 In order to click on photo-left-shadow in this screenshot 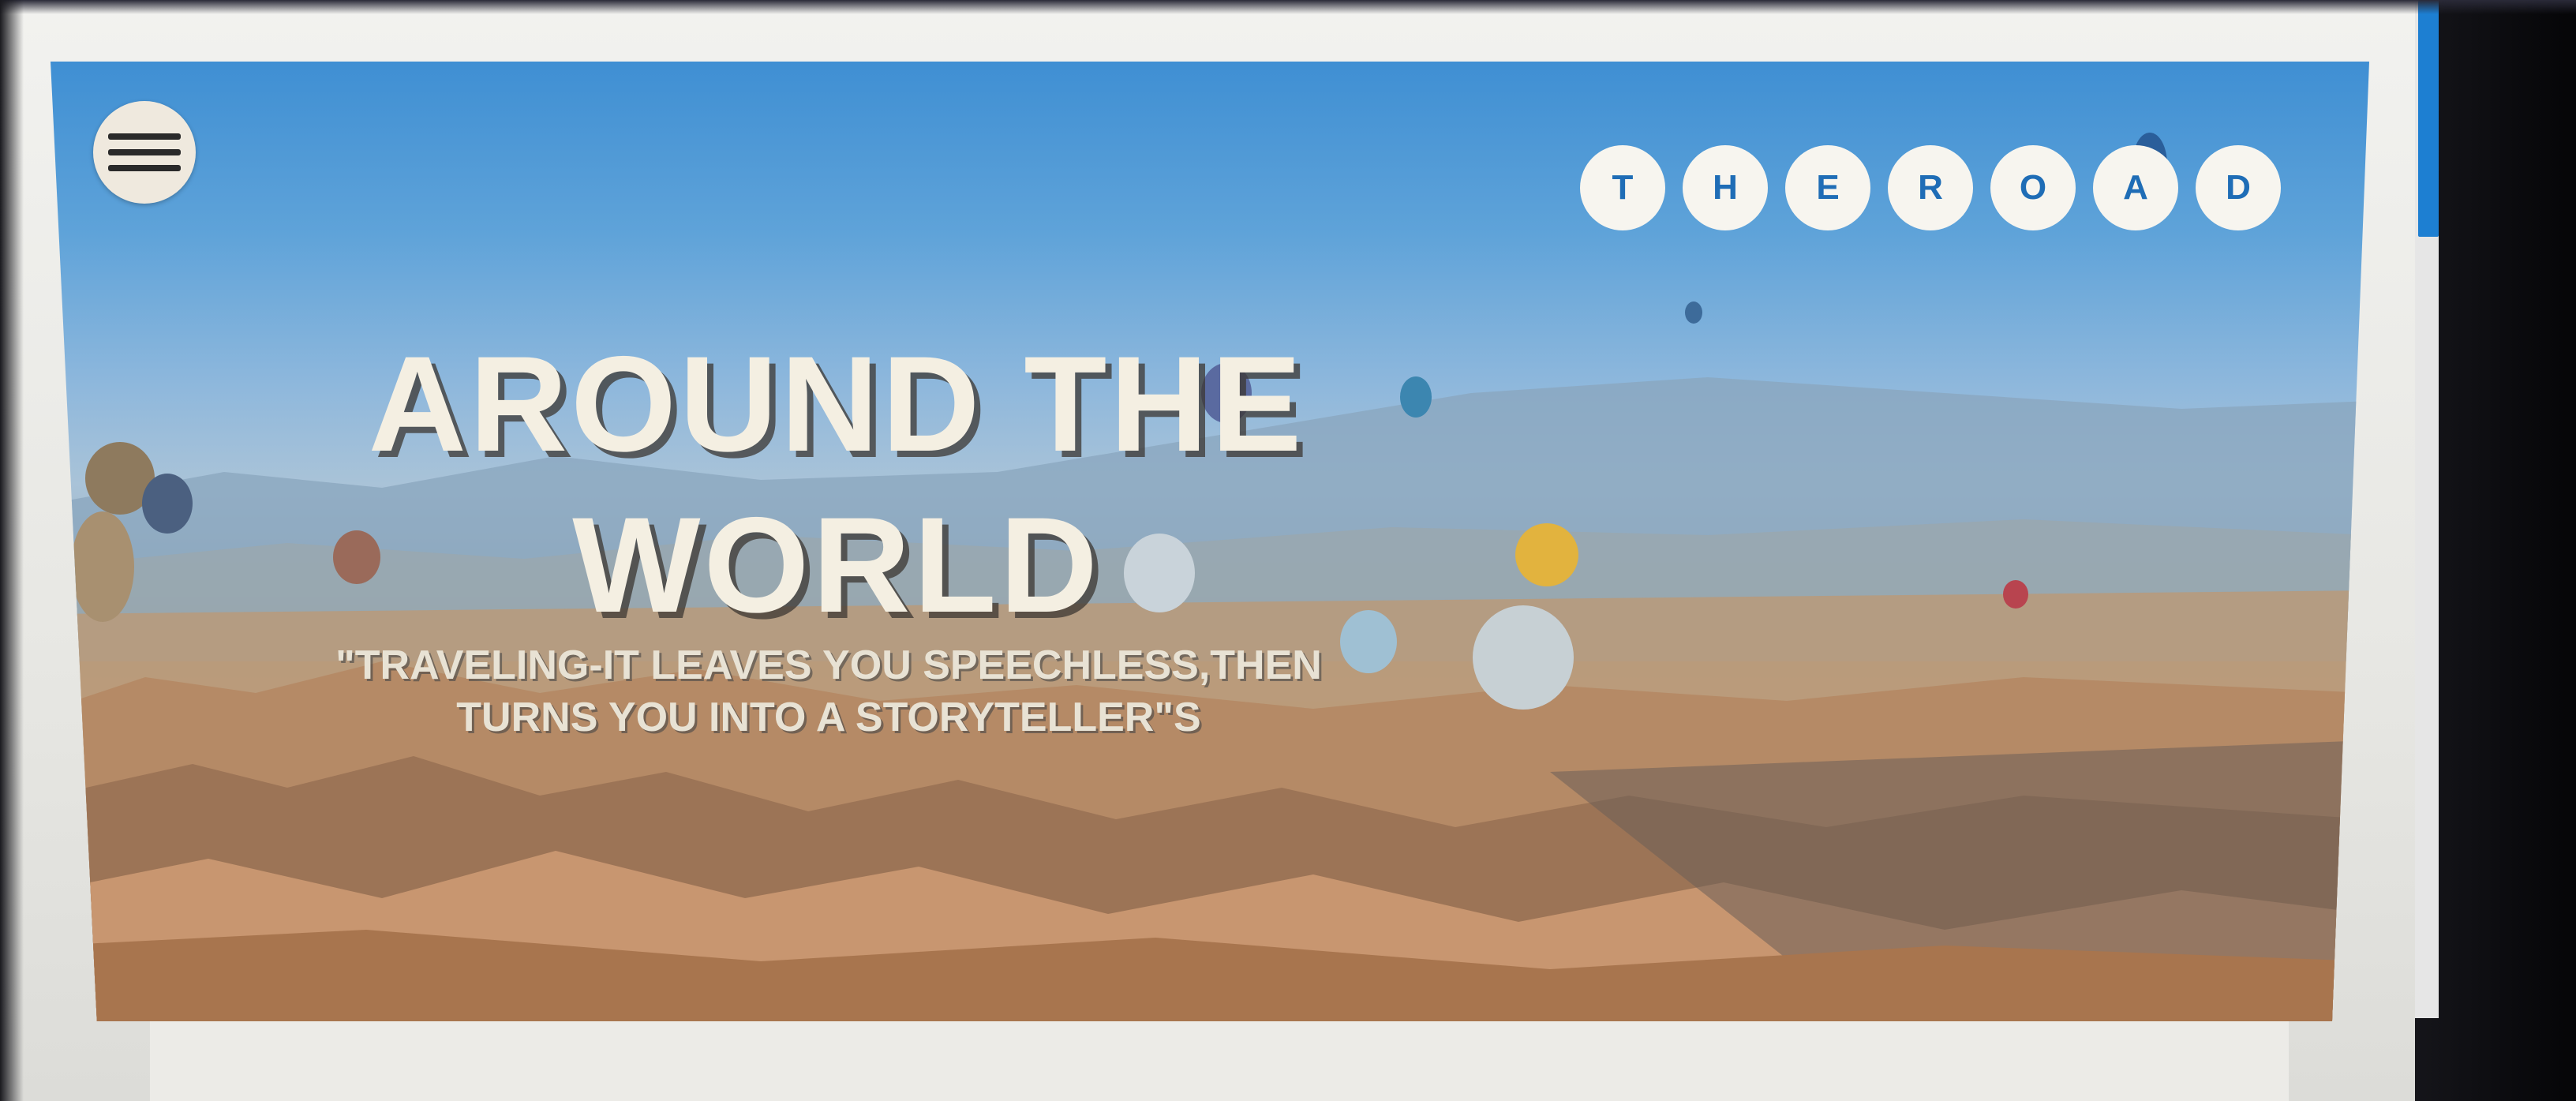, I will do `click(12, 550)`.